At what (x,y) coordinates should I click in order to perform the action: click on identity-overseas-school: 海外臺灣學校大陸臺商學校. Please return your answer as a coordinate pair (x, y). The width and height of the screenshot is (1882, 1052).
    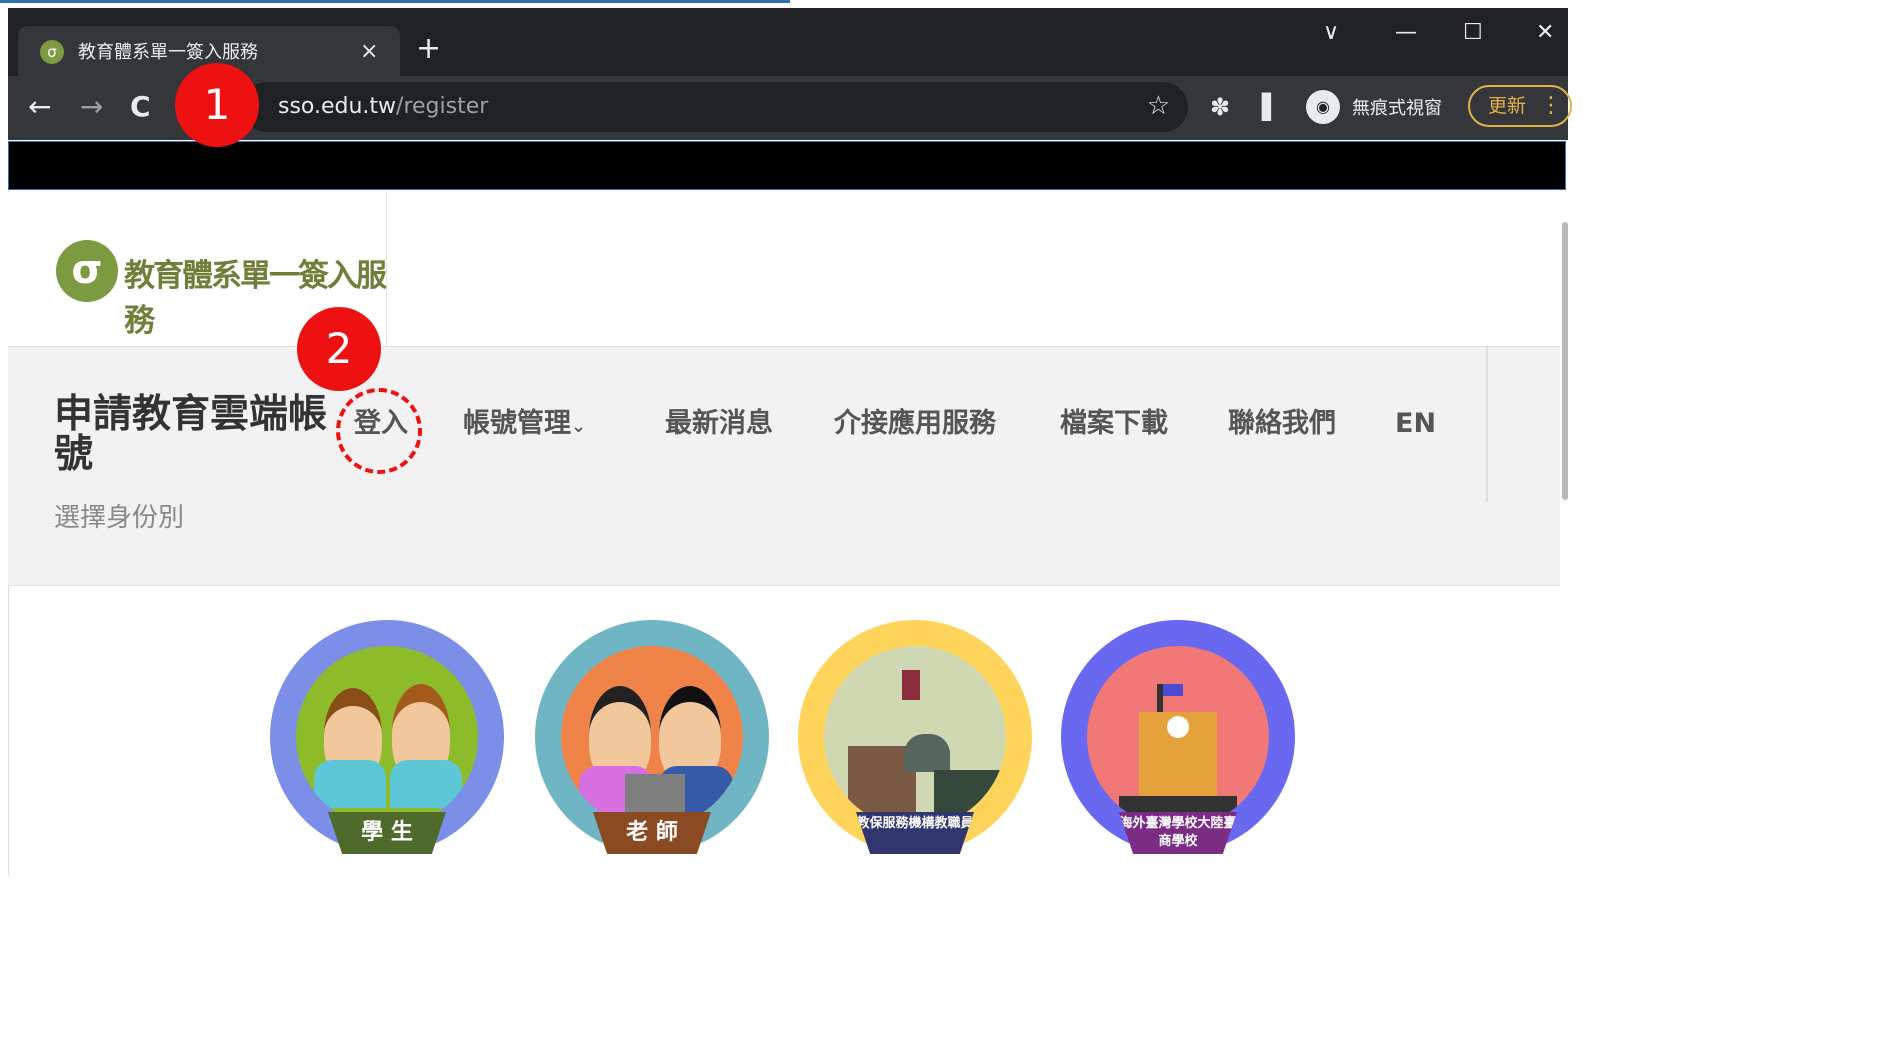
    Looking at the image, I should click on (1178, 737).